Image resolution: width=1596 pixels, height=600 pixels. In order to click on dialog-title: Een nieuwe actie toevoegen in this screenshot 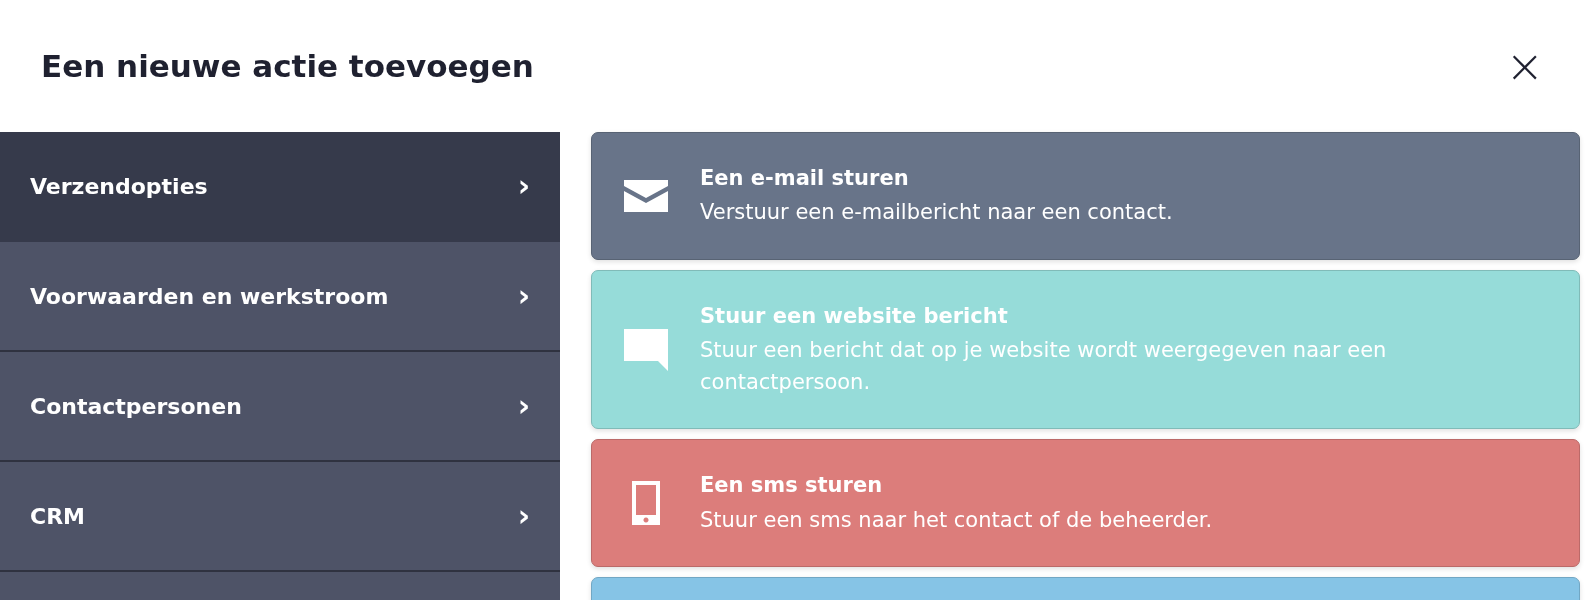, I will do `click(287, 66)`.